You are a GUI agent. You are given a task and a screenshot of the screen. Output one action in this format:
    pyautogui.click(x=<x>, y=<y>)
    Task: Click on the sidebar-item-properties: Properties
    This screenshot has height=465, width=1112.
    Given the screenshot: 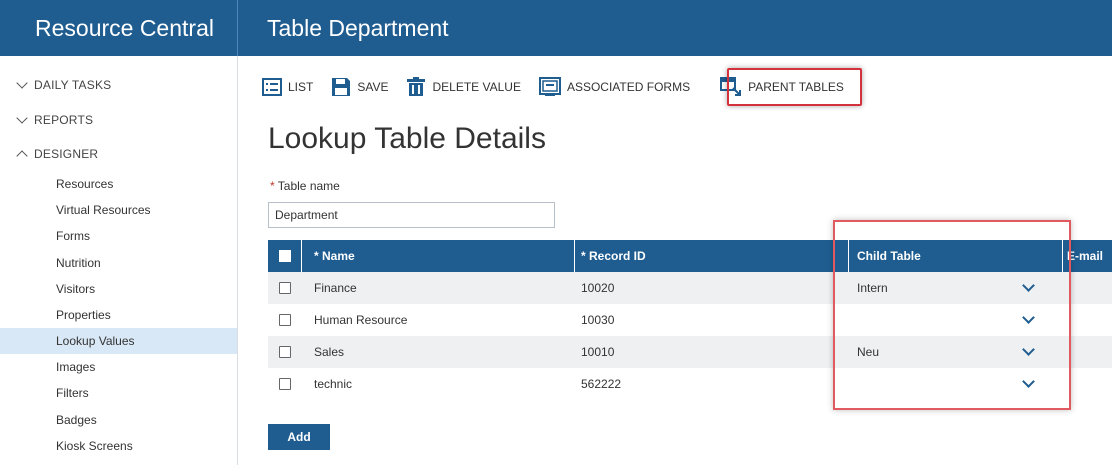 What is the action you would take?
    pyautogui.click(x=118, y=315)
    